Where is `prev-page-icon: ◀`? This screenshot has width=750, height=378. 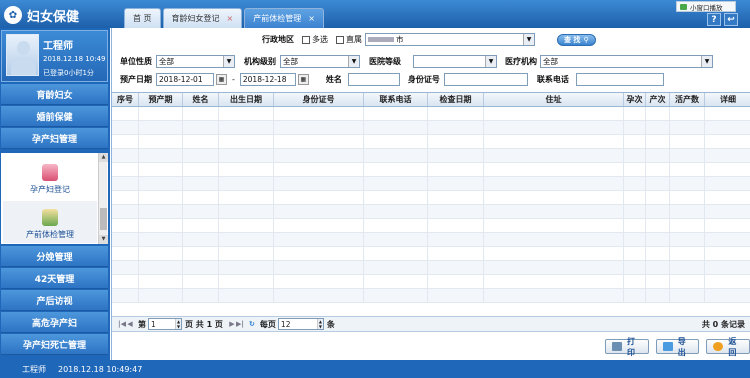 prev-page-icon: ◀ is located at coordinates (130, 324).